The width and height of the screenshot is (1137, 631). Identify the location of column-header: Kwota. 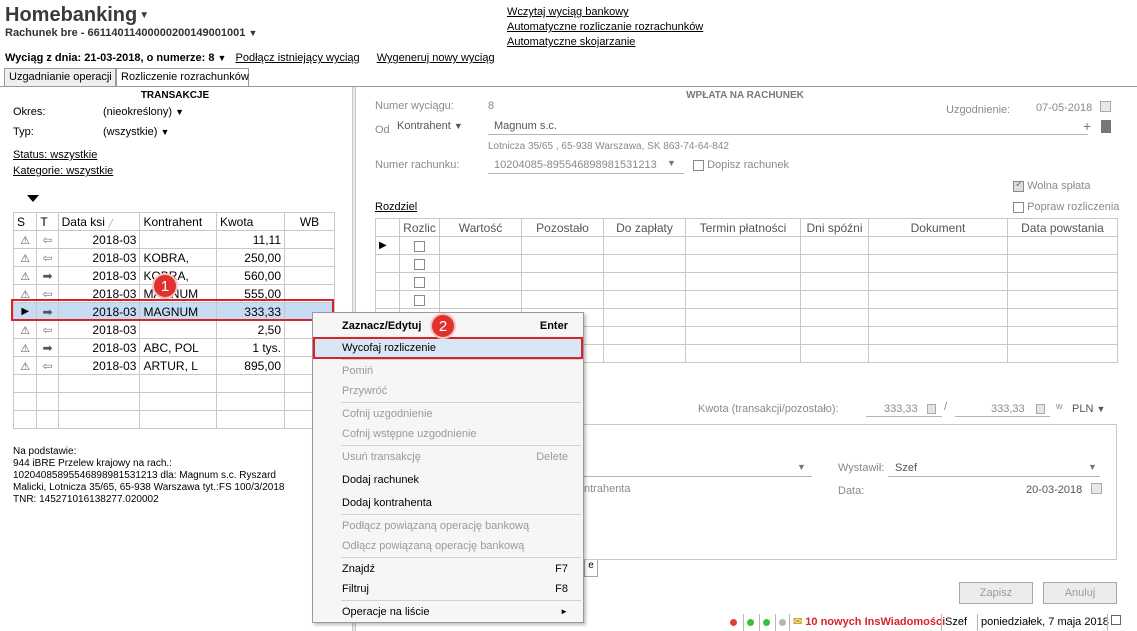
(250, 221).